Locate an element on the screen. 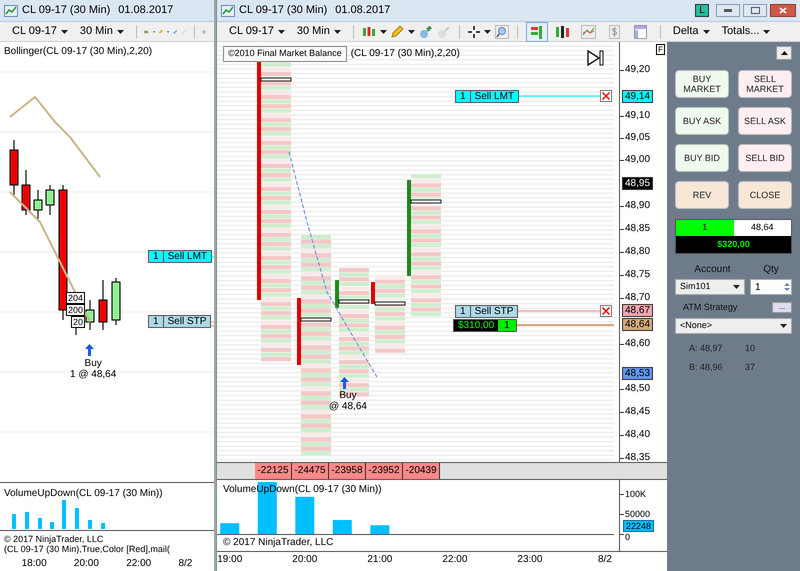  quote-size: 10 is located at coordinates (750, 348).